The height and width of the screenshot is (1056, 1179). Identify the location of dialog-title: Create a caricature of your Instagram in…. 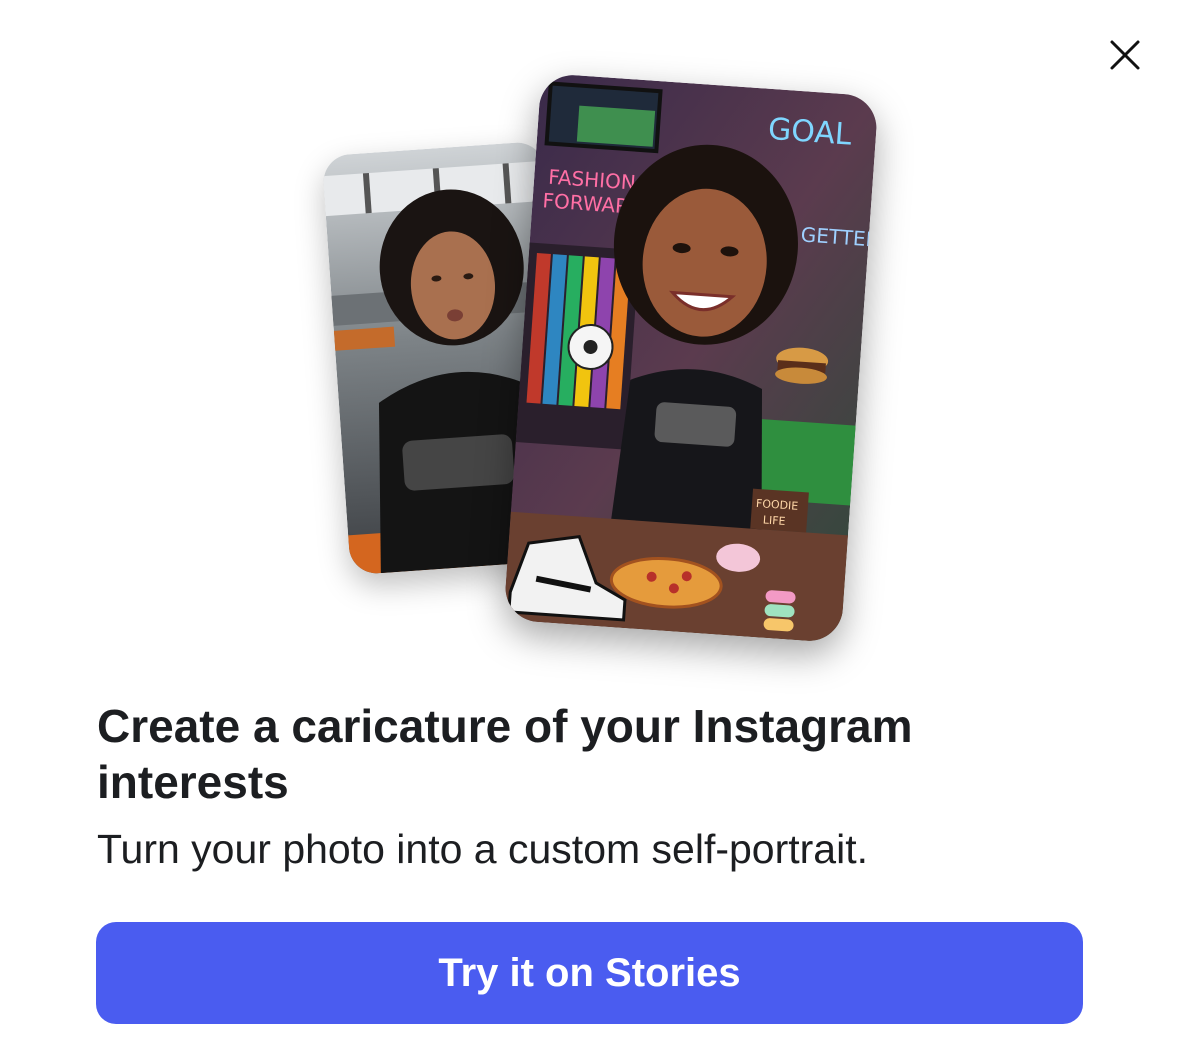
(505, 754).